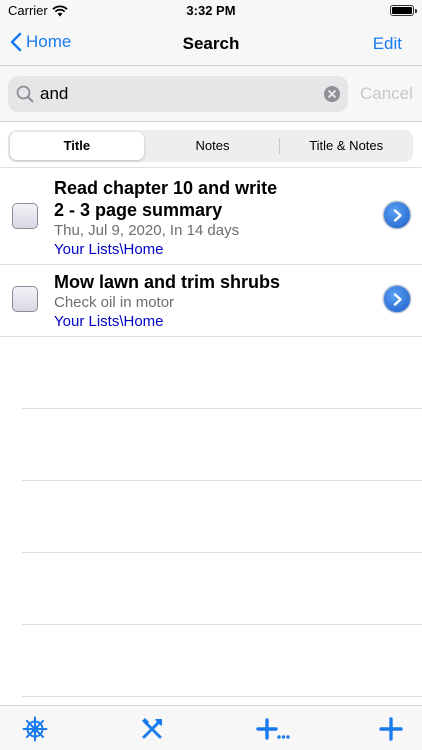 The width and height of the screenshot is (422, 750). What do you see at coordinates (152, 731) in the screenshot?
I see `tools-icon` at bounding box center [152, 731].